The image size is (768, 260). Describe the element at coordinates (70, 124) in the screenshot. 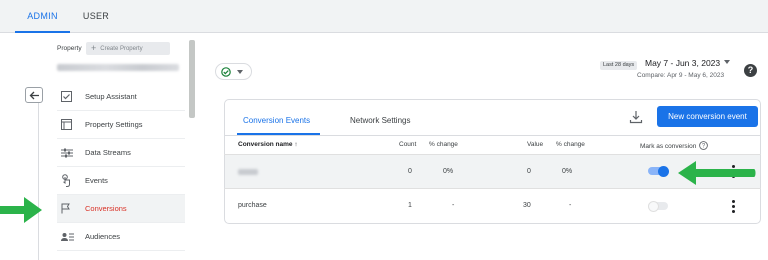

I see `settings-window-icon` at that location.